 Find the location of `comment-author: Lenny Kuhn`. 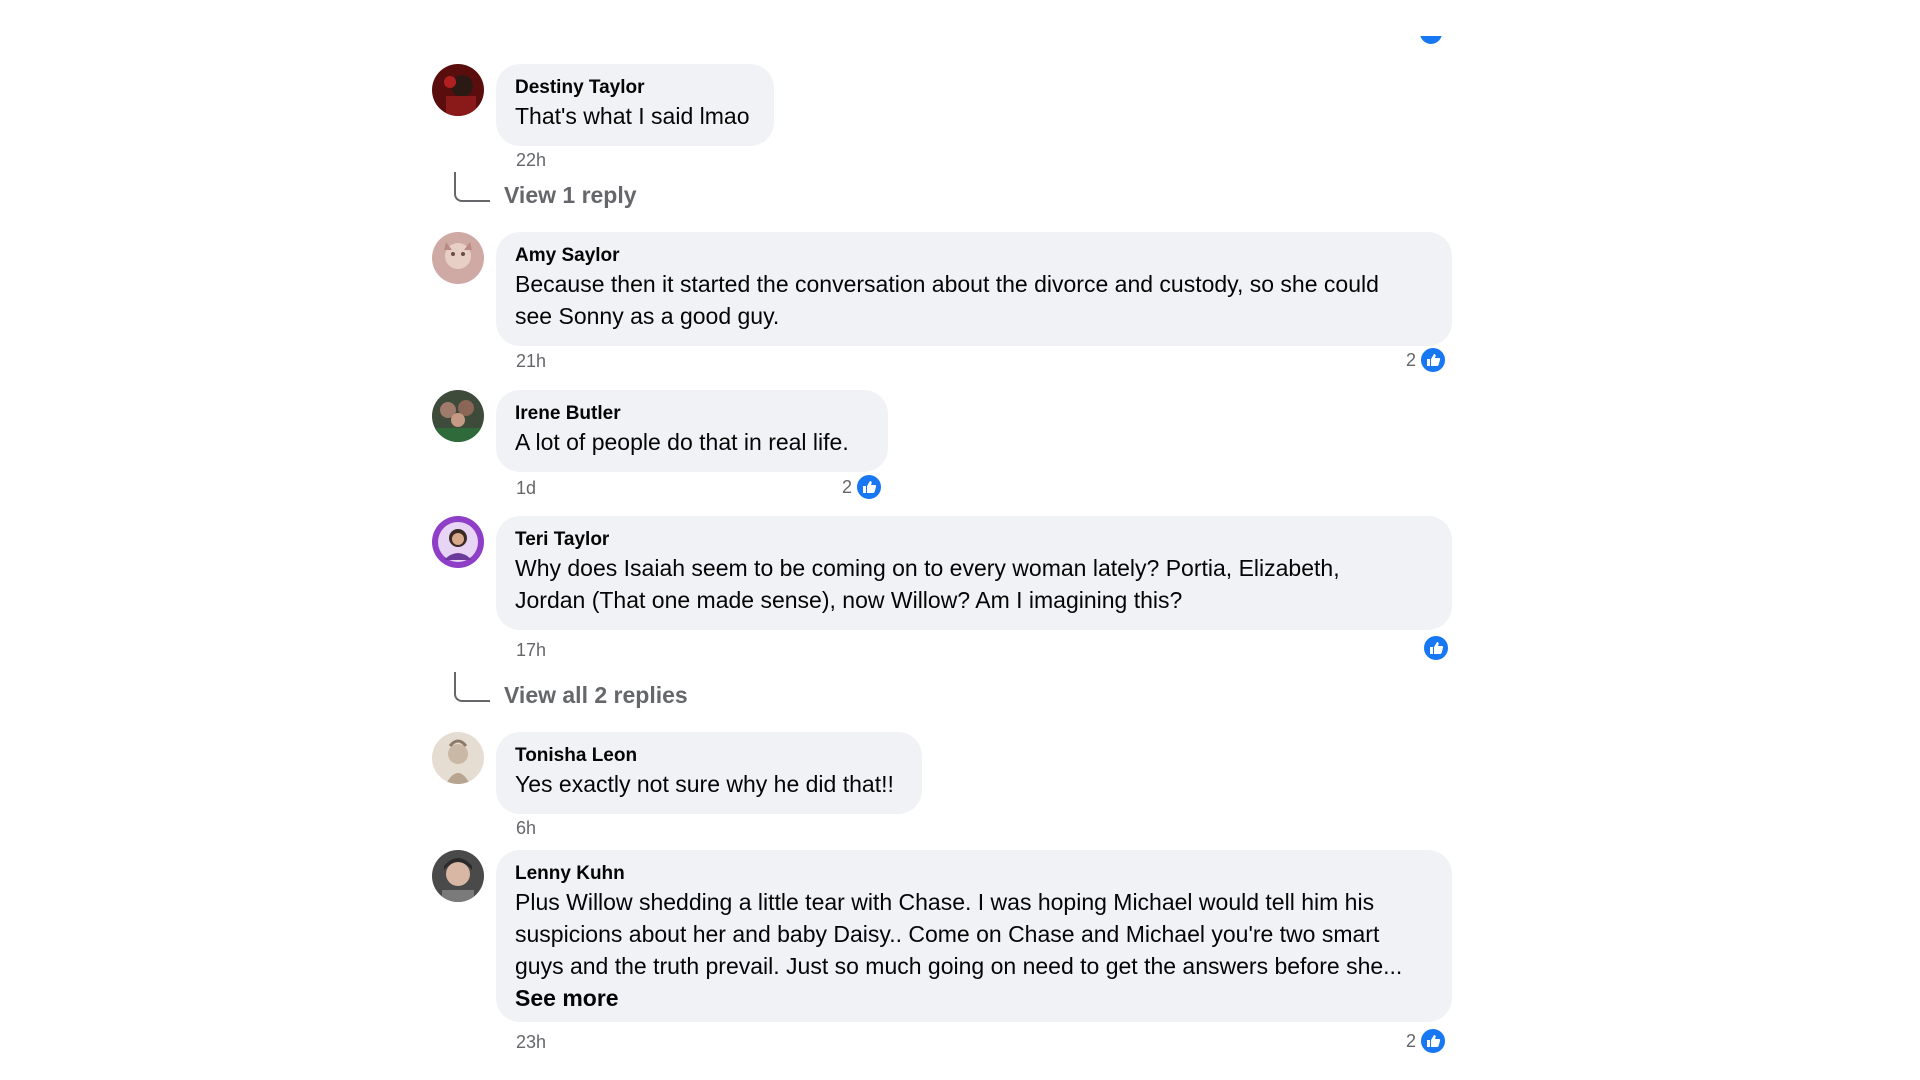

comment-author: Lenny Kuhn is located at coordinates (974, 874).